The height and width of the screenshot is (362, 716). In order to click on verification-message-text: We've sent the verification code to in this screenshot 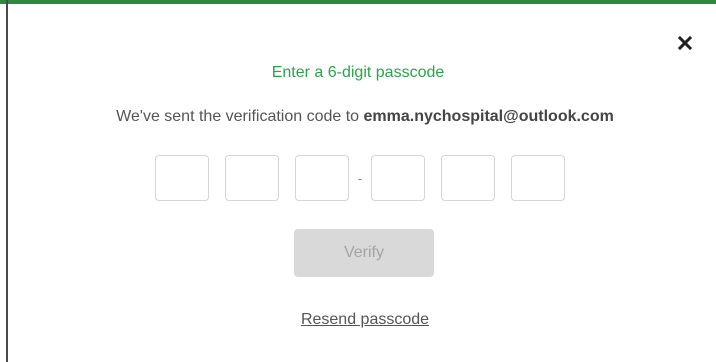, I will do `click(240, 116)`.